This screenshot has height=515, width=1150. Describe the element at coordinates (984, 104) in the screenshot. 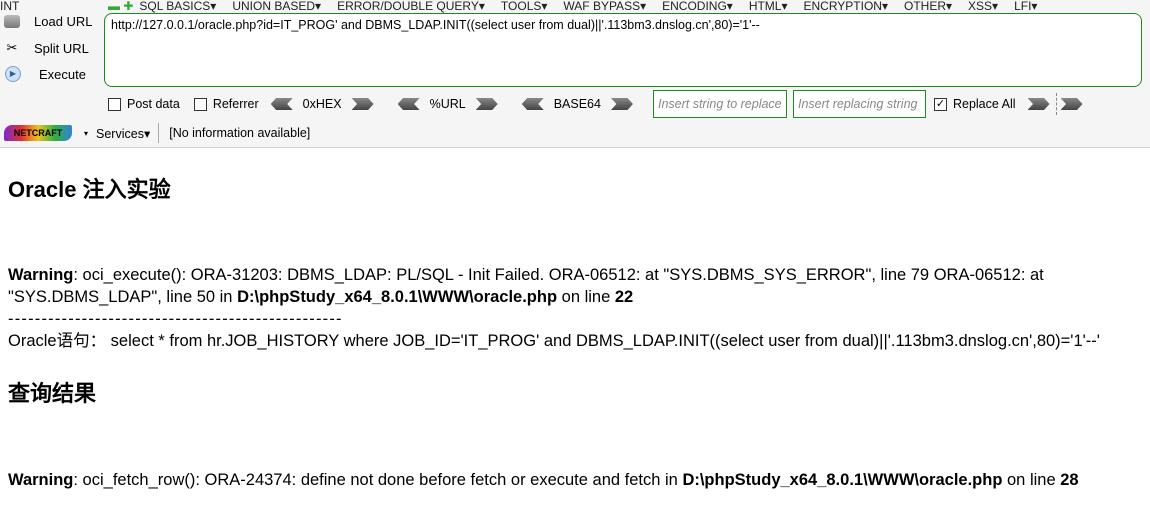

I see `replace-all-label: Replace All` at that location.